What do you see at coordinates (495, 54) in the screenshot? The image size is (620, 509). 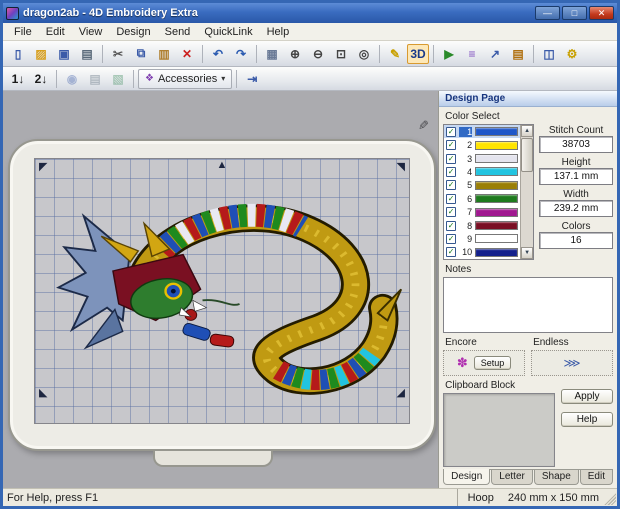 I see `export-icon: ↗` at bounding box center [495, 54].